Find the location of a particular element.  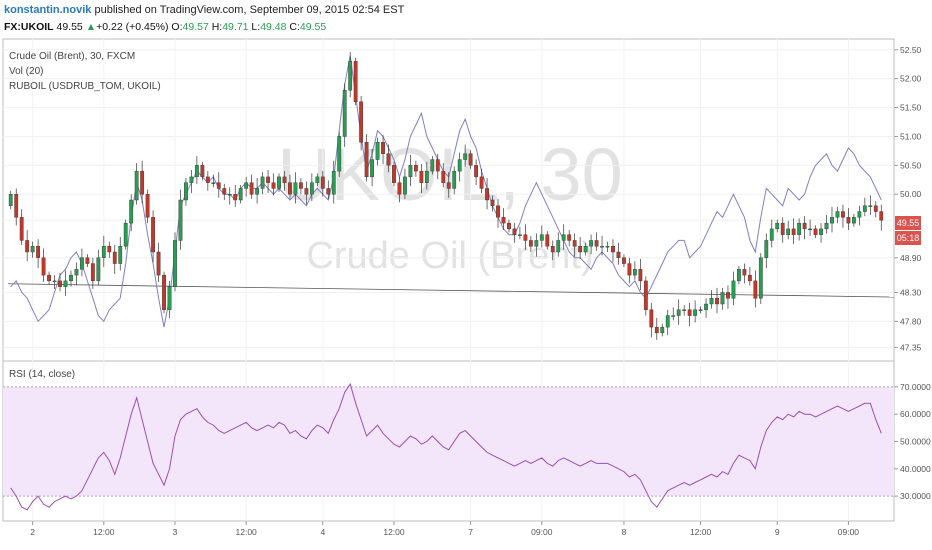

watermark: UKOIL, 30 Crude Oil (Brent) is located at coordinates (450, 205).